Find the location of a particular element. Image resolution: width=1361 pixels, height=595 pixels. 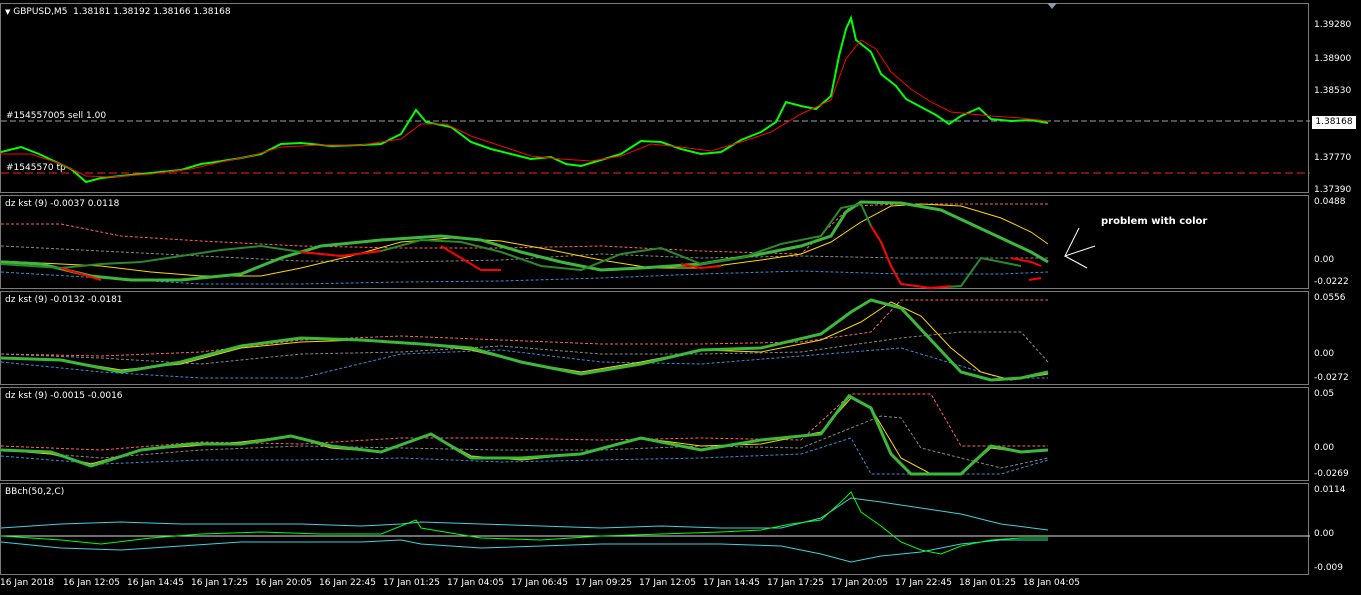

kst2-series is located at coordinates (525, 340).